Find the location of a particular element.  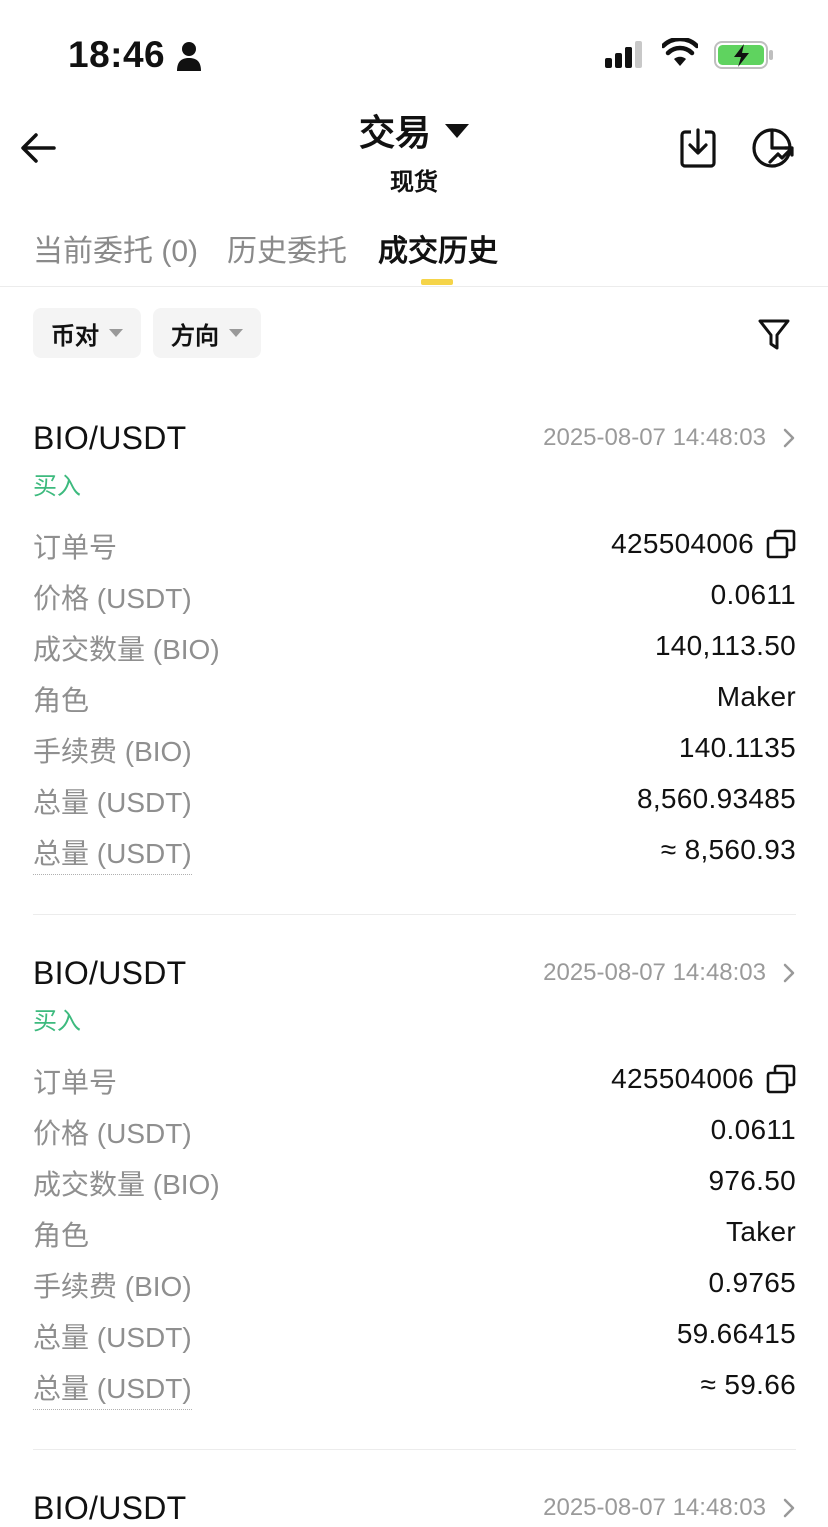

row-value: 0.9765 is located at coordinates (752, 1282).